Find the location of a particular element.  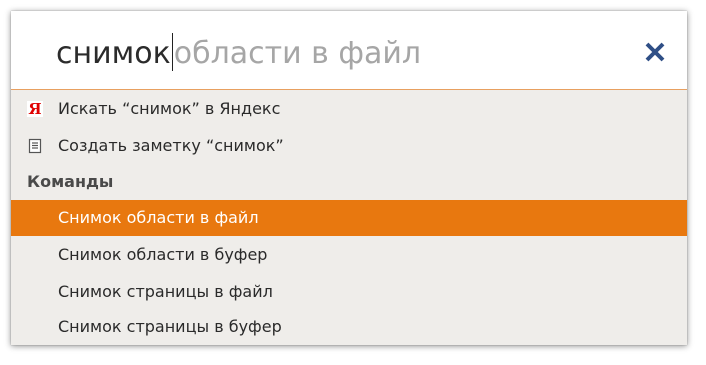

search-input: снимок области в файл is located at coordinates (238, 52).